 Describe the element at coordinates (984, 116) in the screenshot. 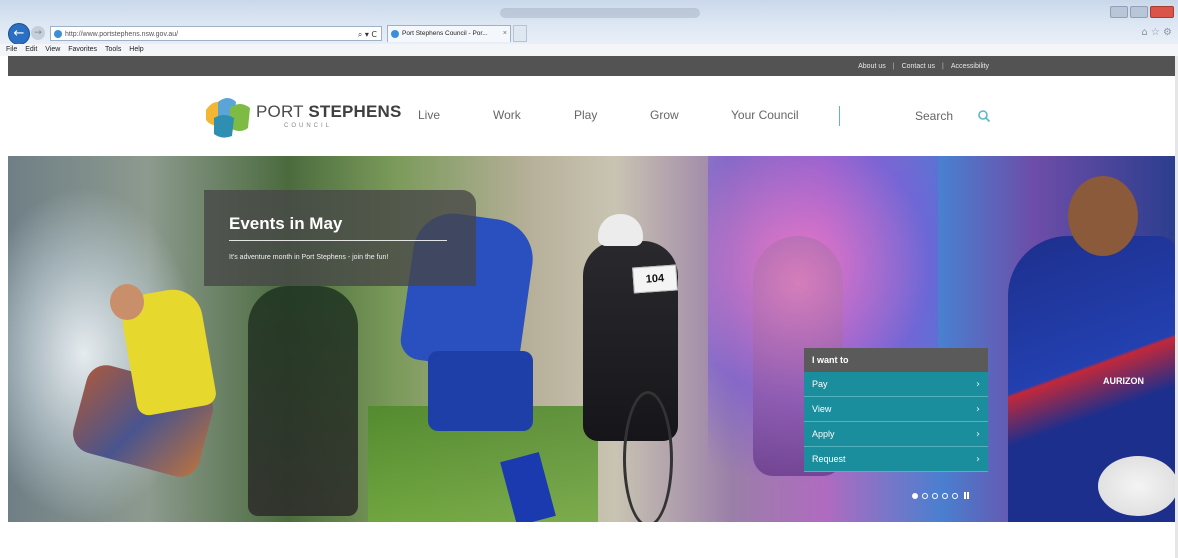

I see `search-icon` at that location.